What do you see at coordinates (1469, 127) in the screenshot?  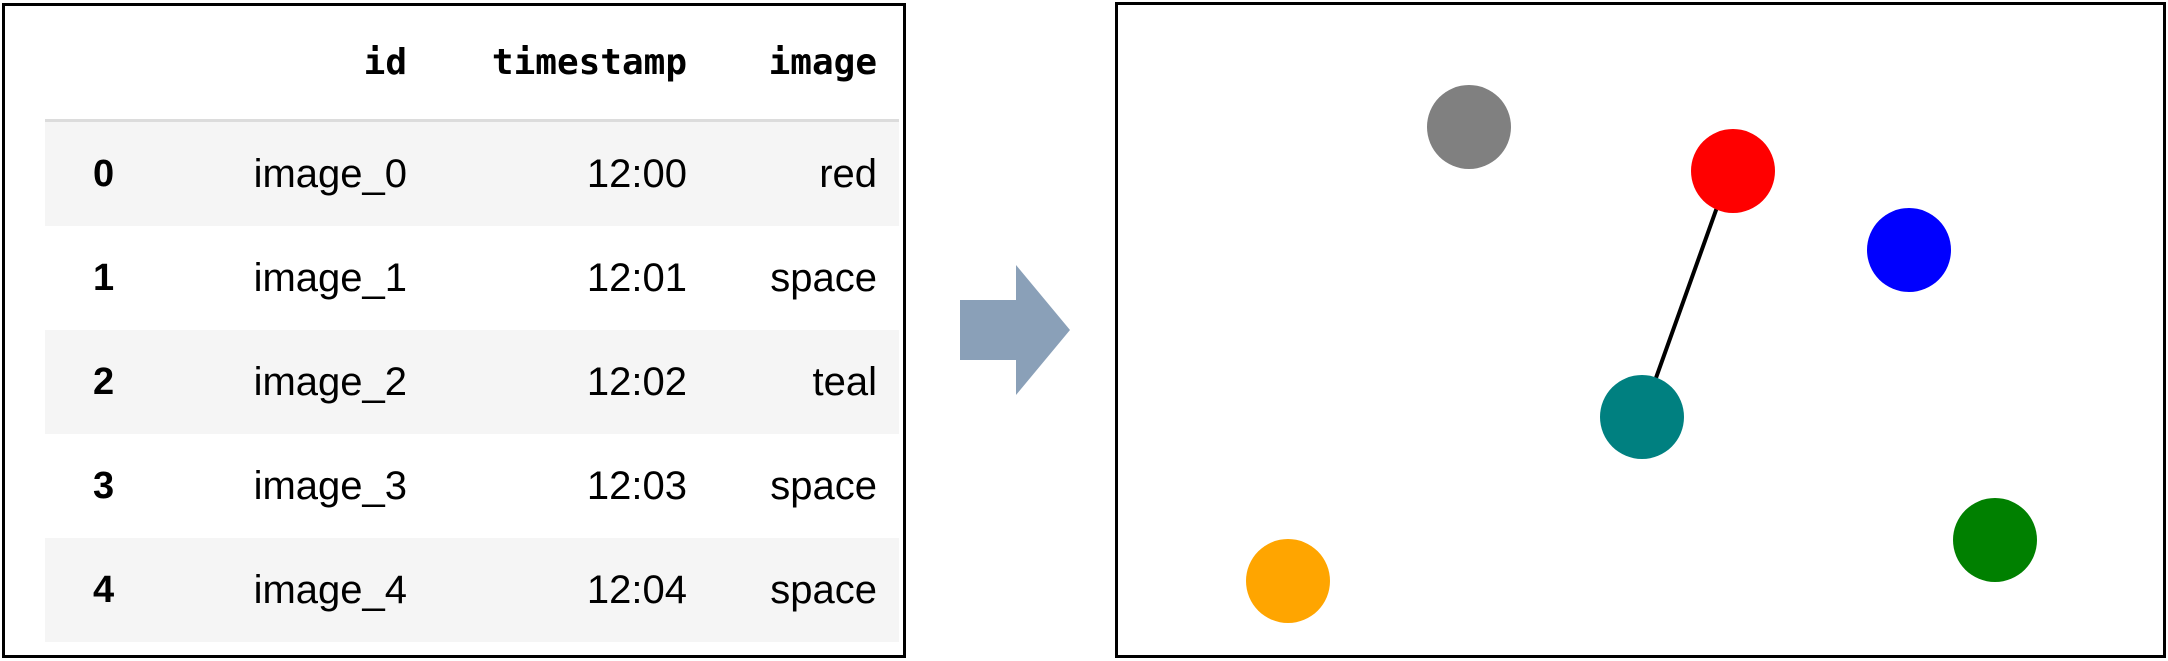 I see `gray-dot` at bounding box center [1469, 127].